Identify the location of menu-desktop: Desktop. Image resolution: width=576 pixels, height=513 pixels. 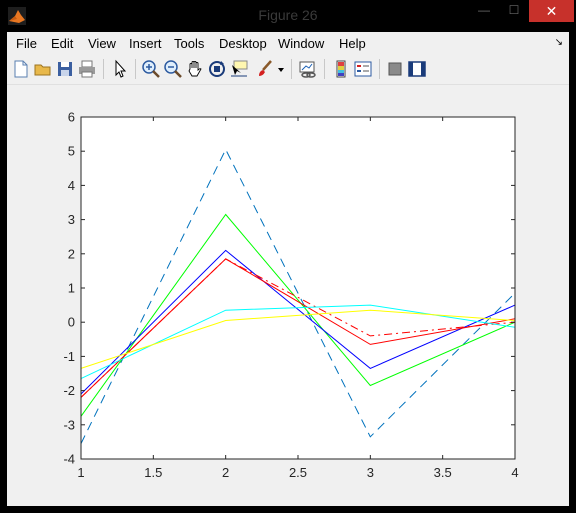
(243, 43).